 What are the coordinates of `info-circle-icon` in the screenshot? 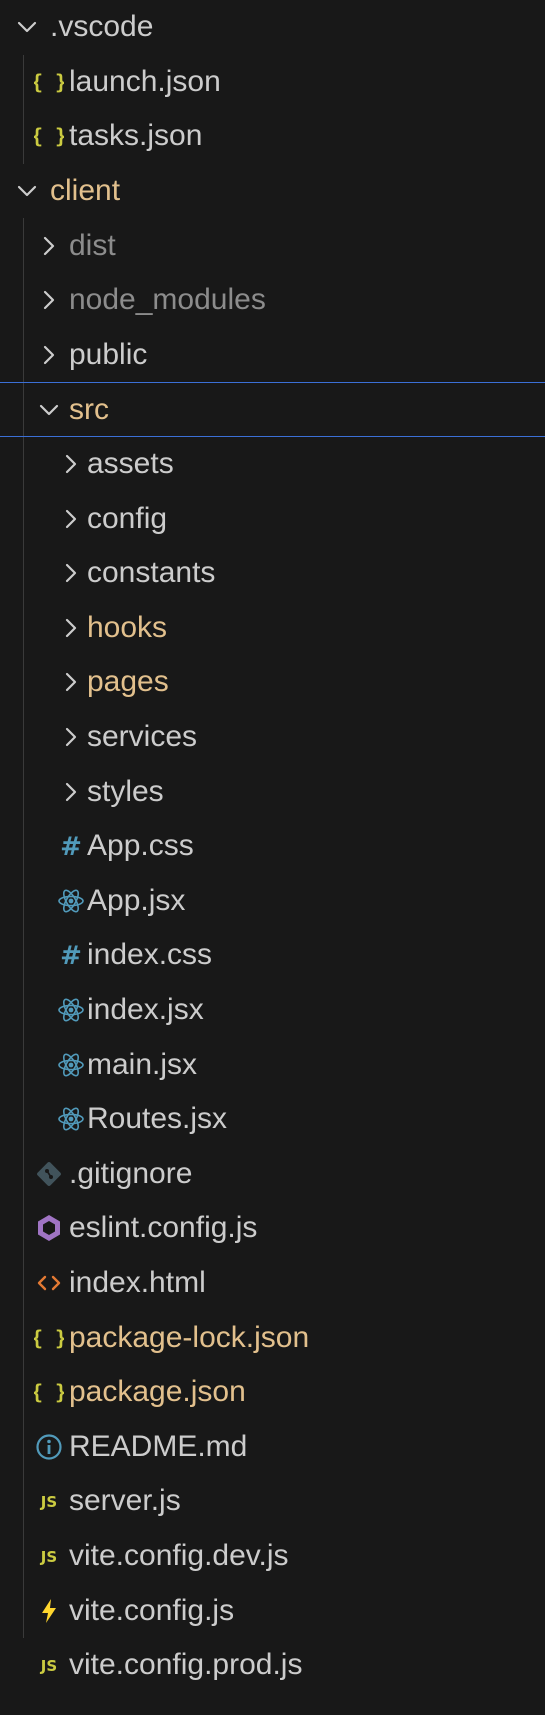 It's located at (49, 1447).